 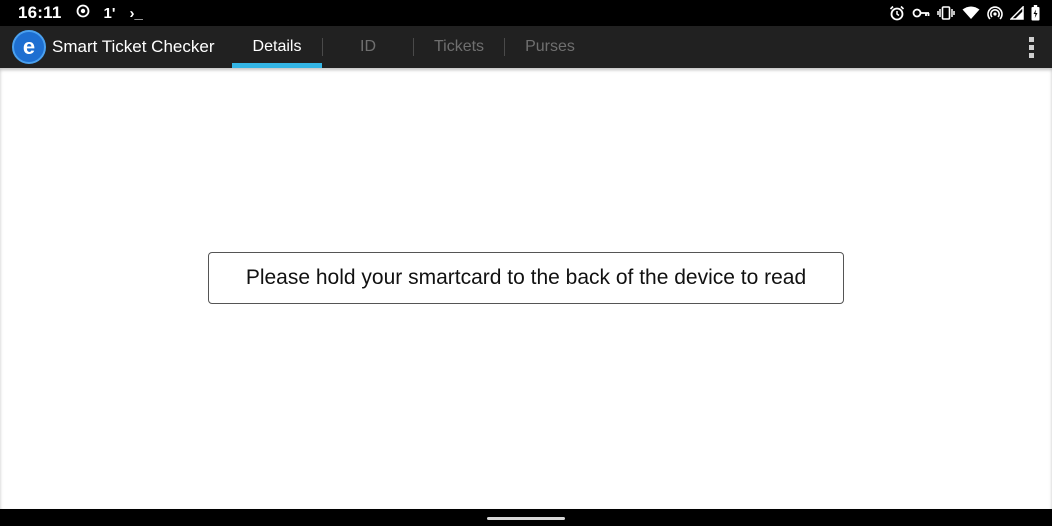 I want to click on data-saver-icon: 1', so click(x=109, y=13).